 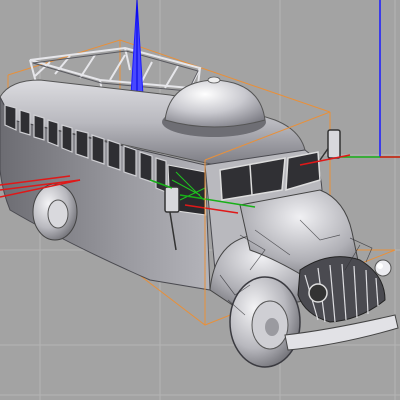 I want to click on rear-wheel, so click(x=55, y=212).